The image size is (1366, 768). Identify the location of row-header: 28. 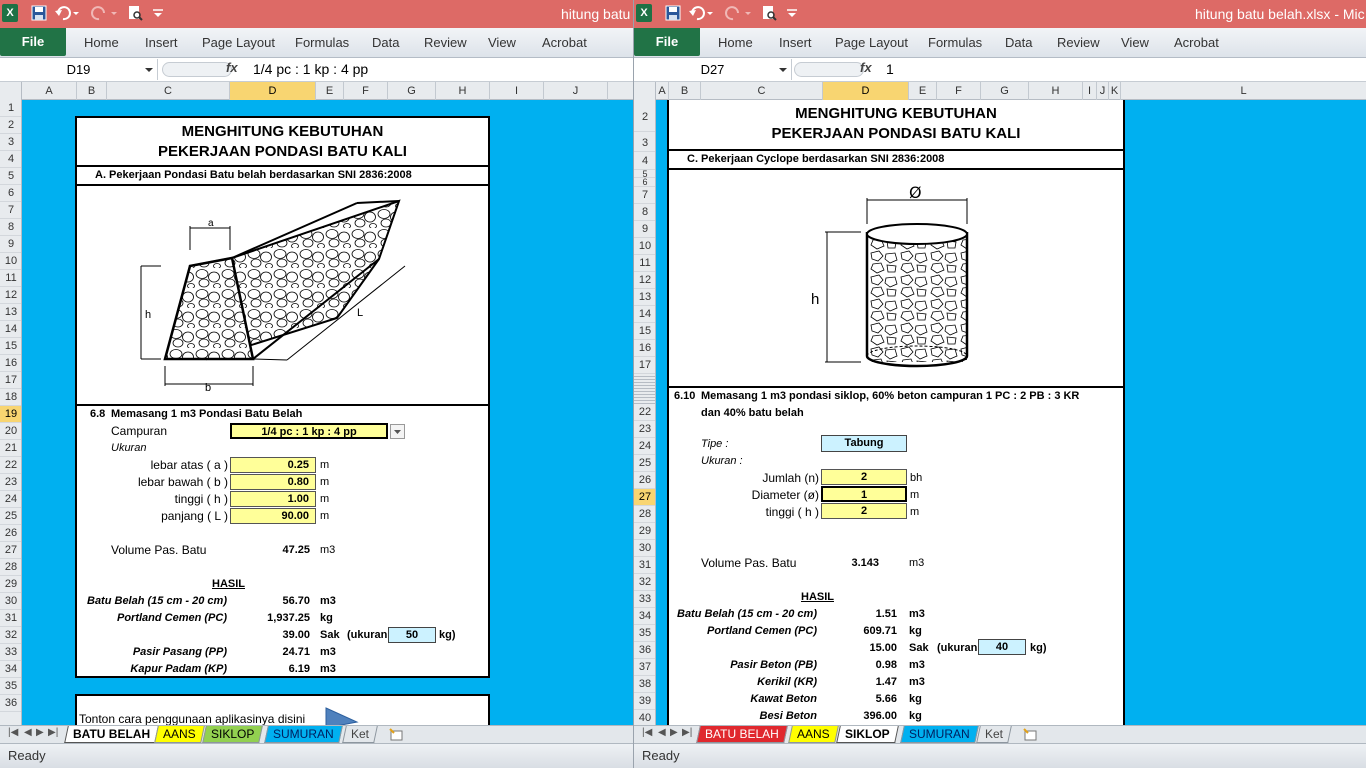
(10, 567).